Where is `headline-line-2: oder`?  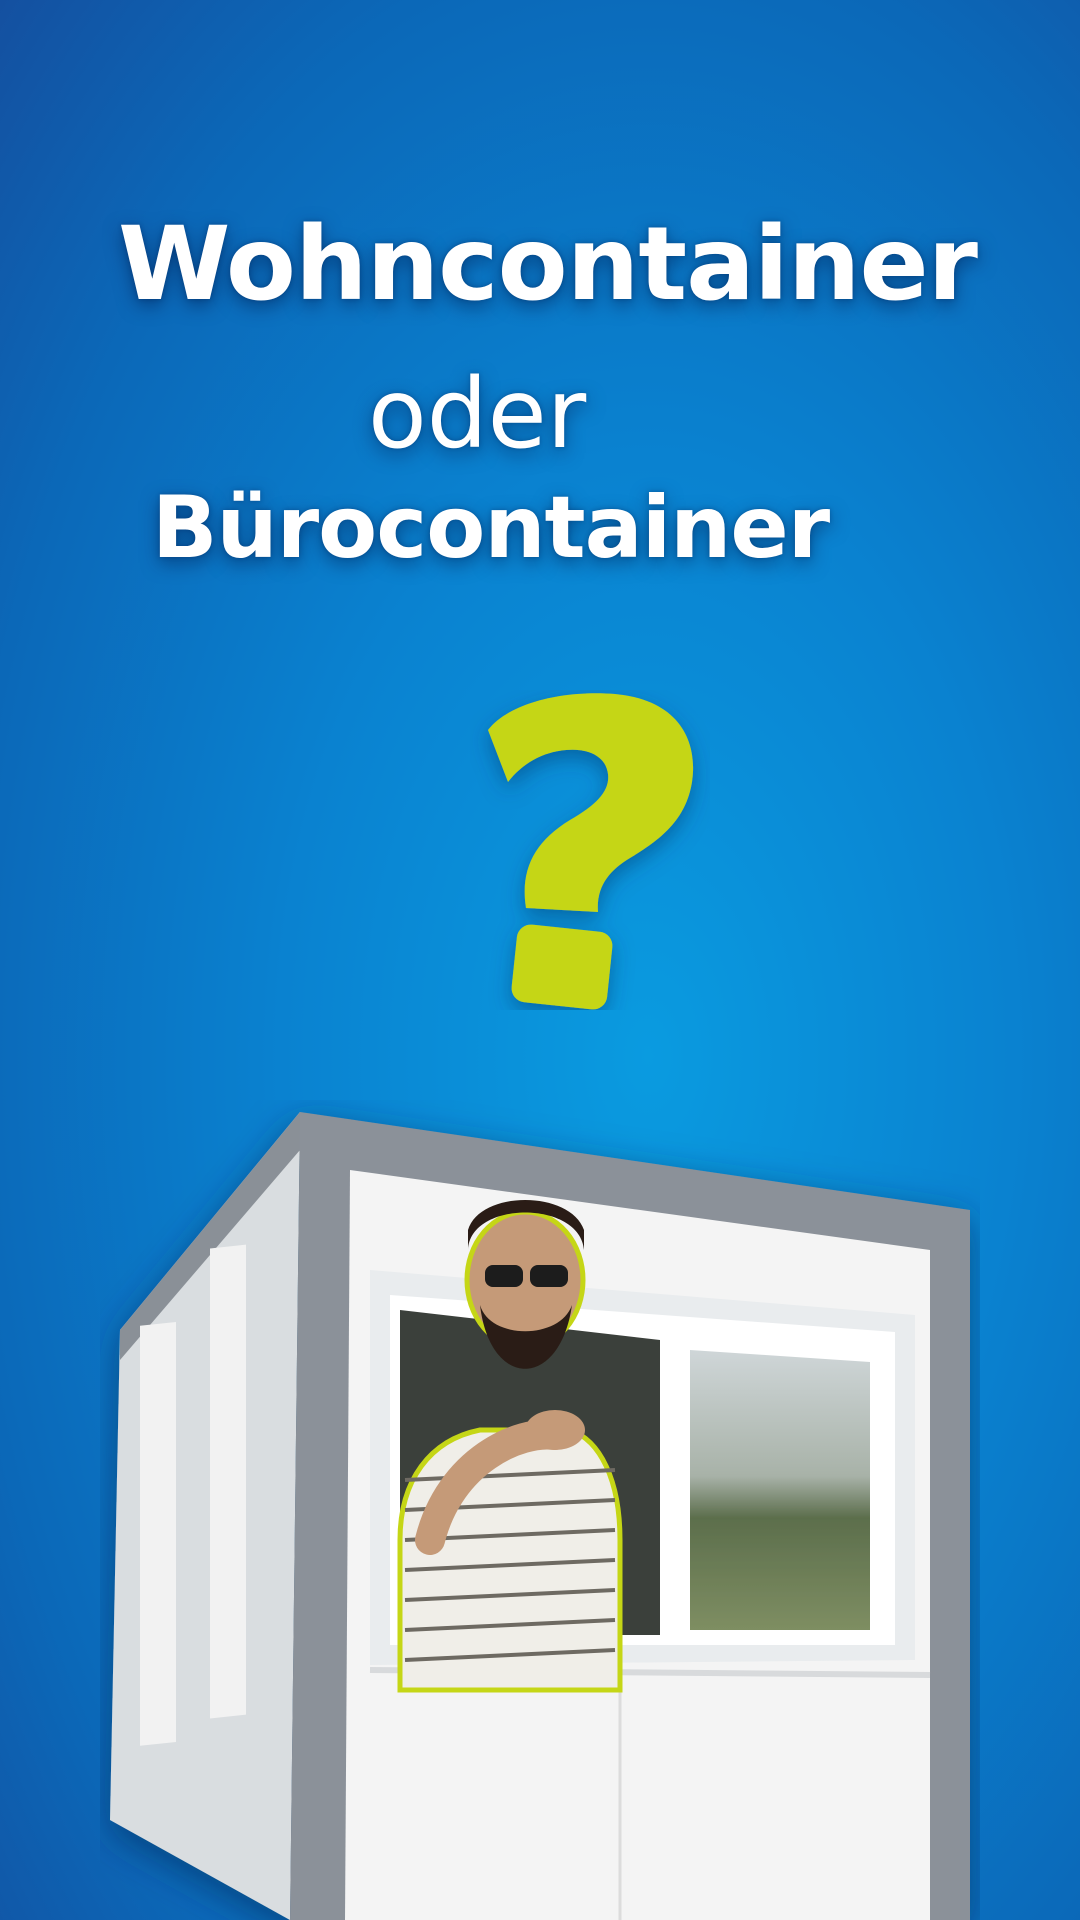
headline-line-2: oder is located at coordinates (477, 414).